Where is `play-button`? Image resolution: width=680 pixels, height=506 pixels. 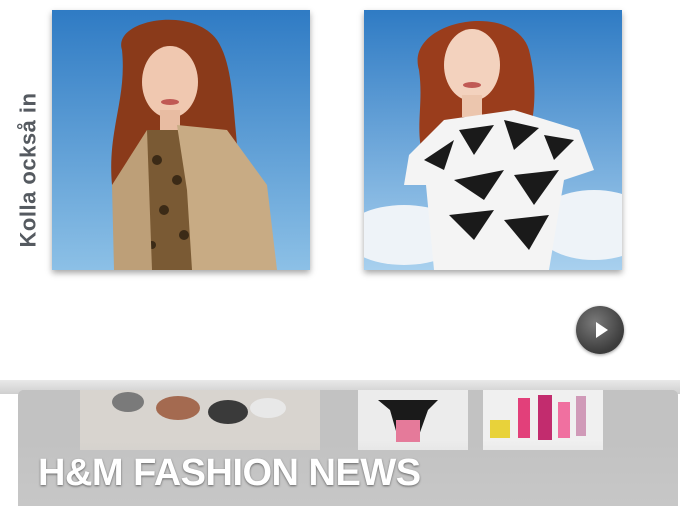 play-button is located at coordinates (600, 330).